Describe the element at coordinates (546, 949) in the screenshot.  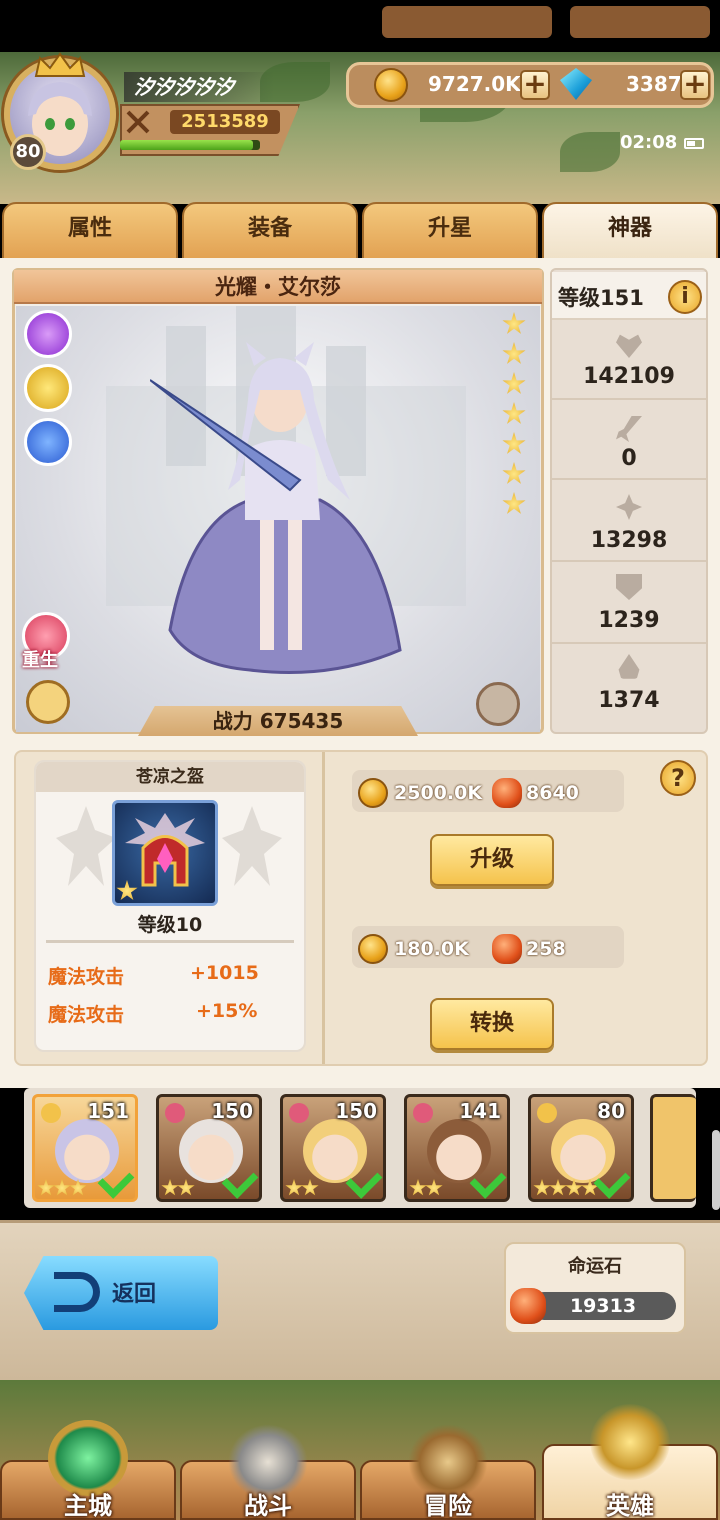
I see `convert-stone-cost: 258` at that location.